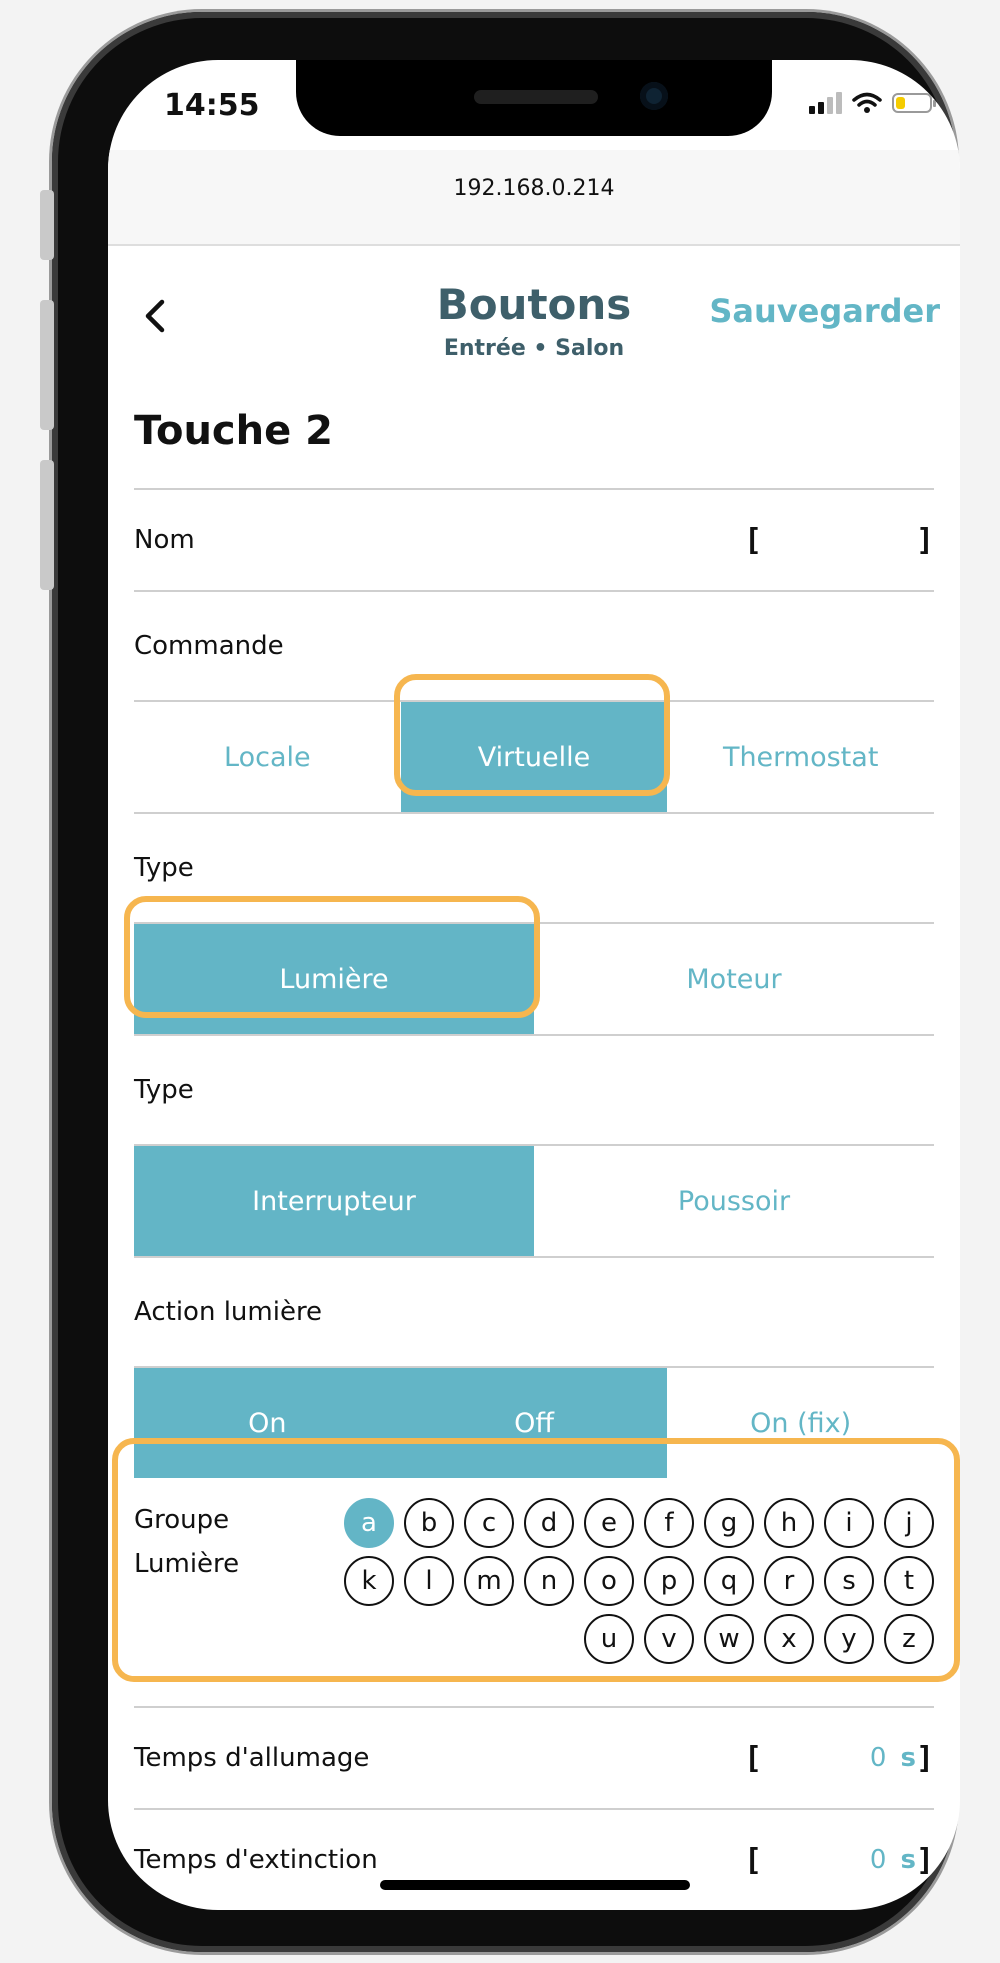 This screenshot has width=1000, height=1963. Describe the element at coordinates (734, 1201) in the screenshot. I see `type2-option-poussoir: Poussoir` at that location.